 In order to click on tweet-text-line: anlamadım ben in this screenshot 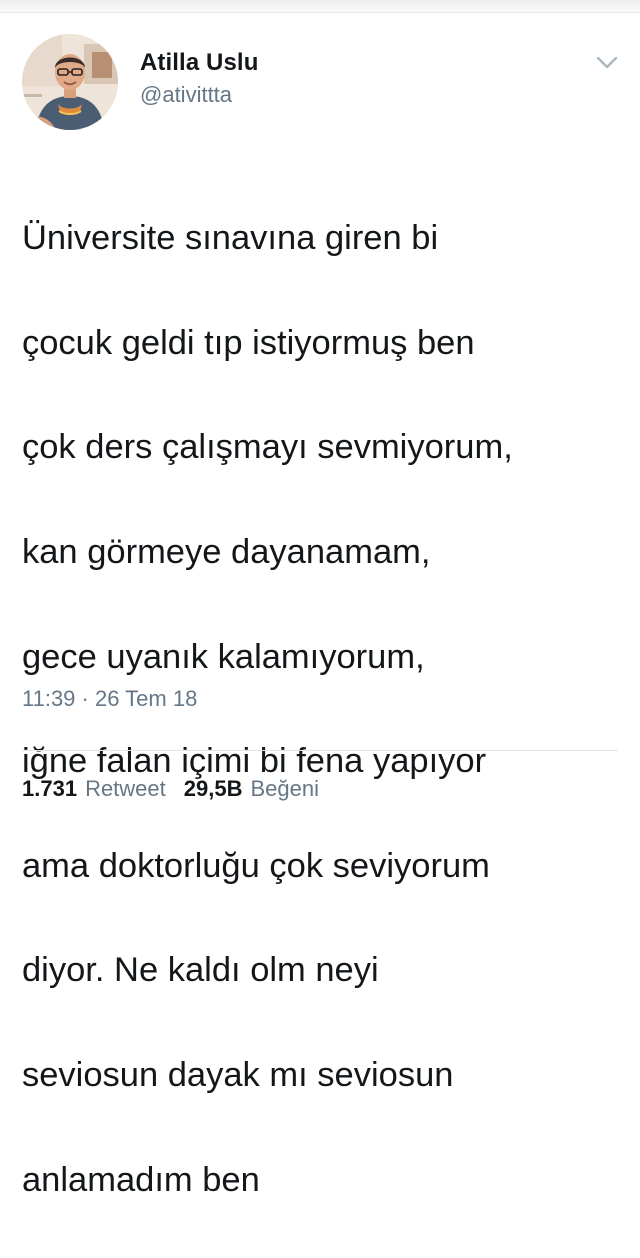, I will do `click(141, 1179)`.